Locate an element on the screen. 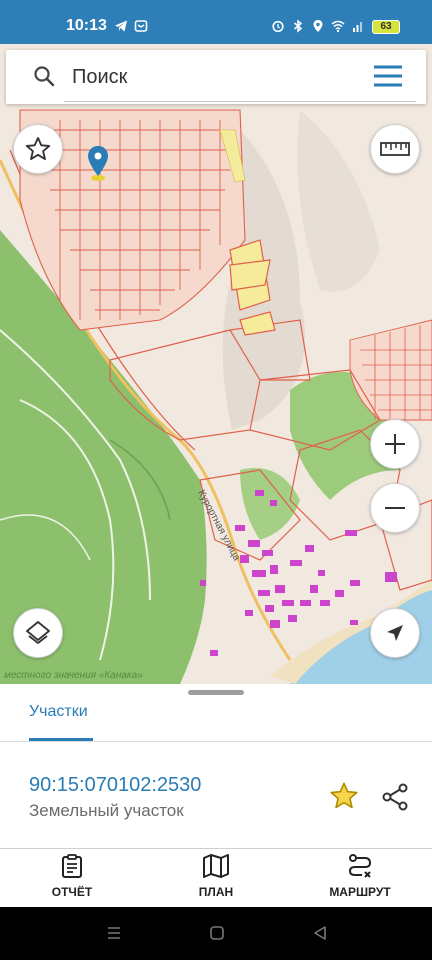 The height and width of the screenshot is (960, 432). telegram-icon is located at coordinates (121, 26).